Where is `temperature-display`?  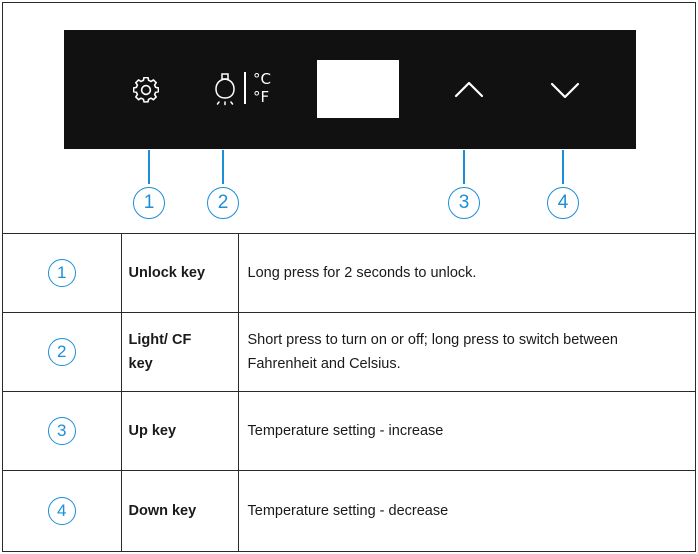
temperature-display is located at coordinates (358, 89).